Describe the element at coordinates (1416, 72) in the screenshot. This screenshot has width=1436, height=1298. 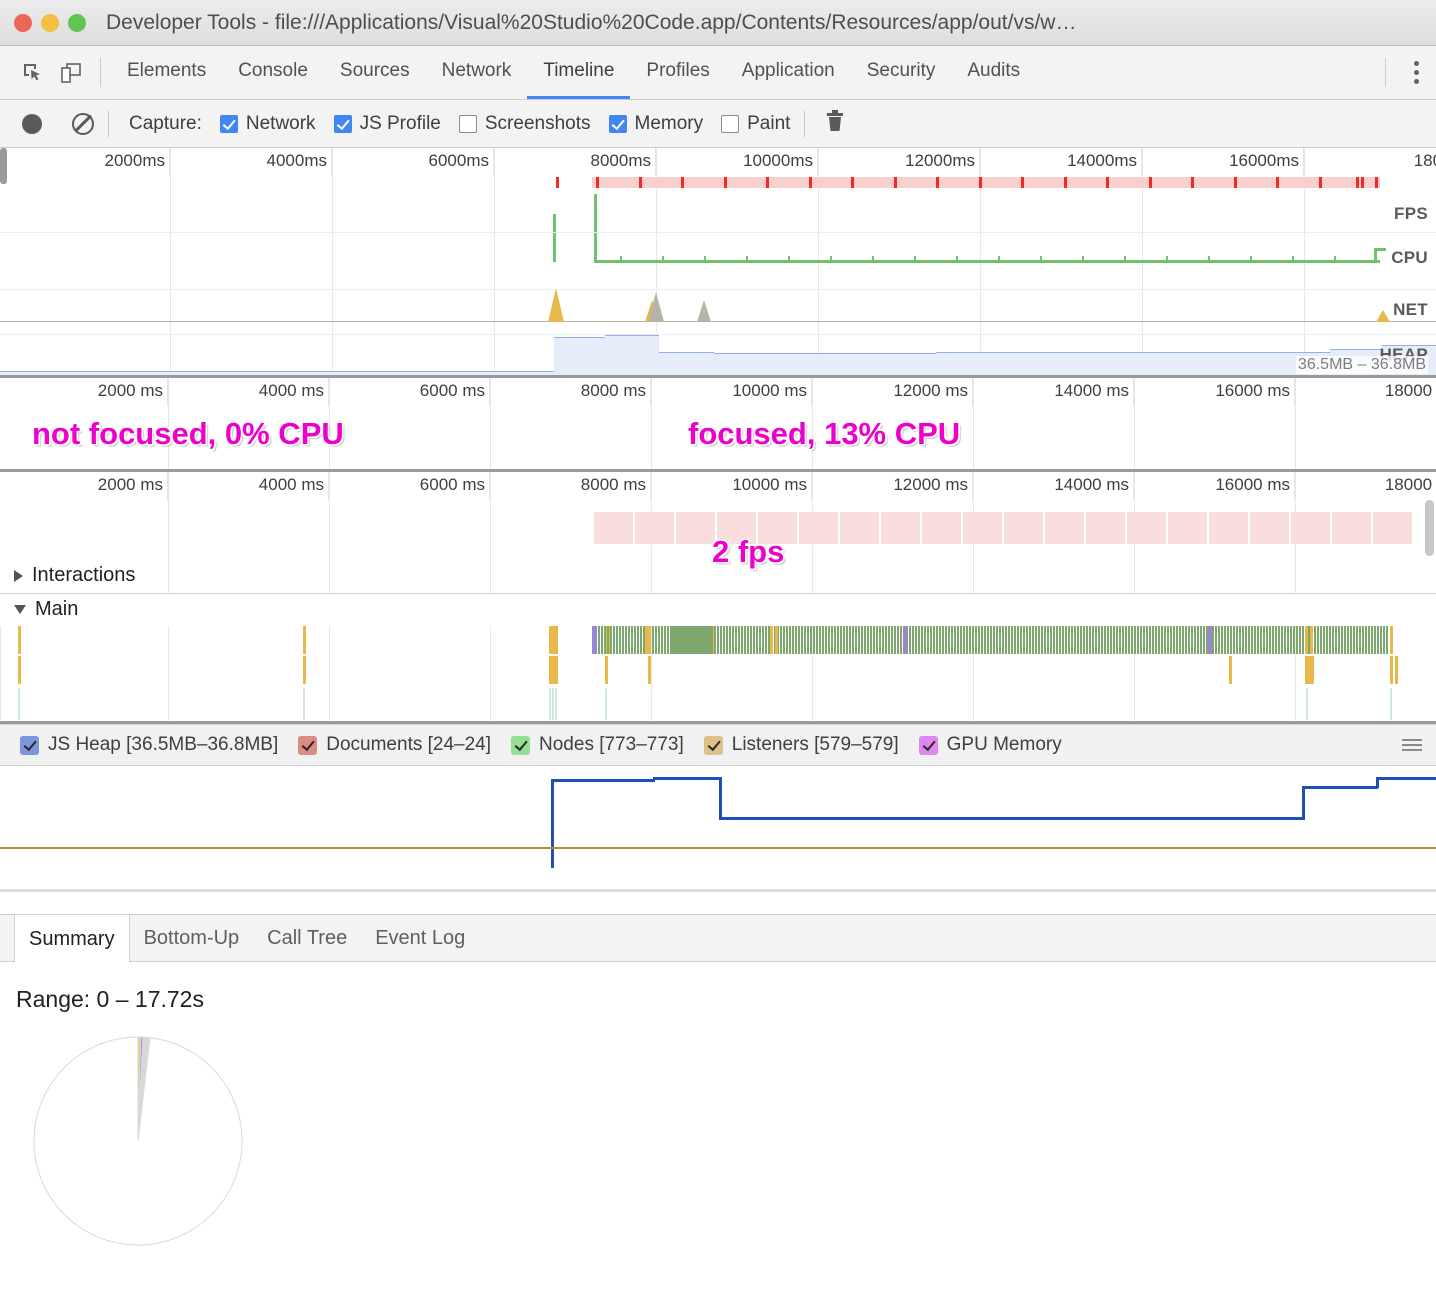
I see `more-vertical-icon` at that location.